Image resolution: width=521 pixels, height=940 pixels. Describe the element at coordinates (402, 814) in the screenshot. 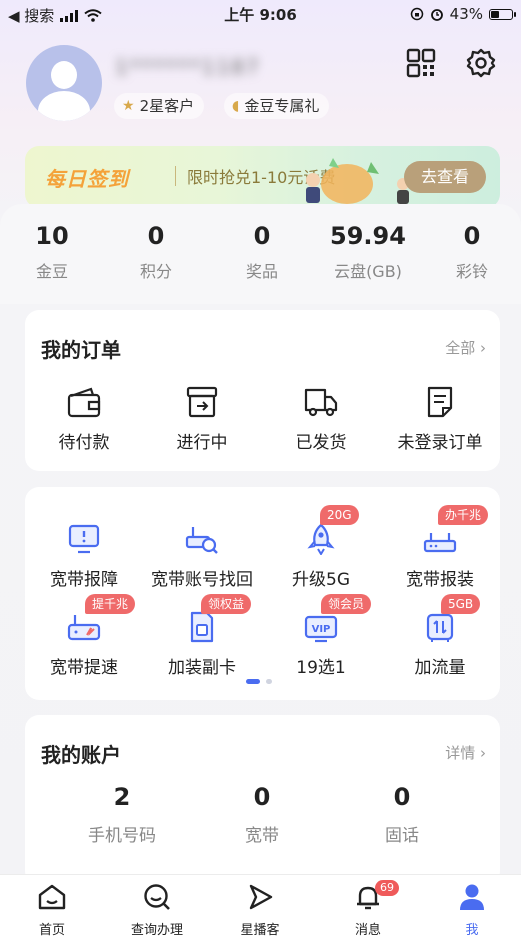

I see `account-landline: 0 固话` at that location.